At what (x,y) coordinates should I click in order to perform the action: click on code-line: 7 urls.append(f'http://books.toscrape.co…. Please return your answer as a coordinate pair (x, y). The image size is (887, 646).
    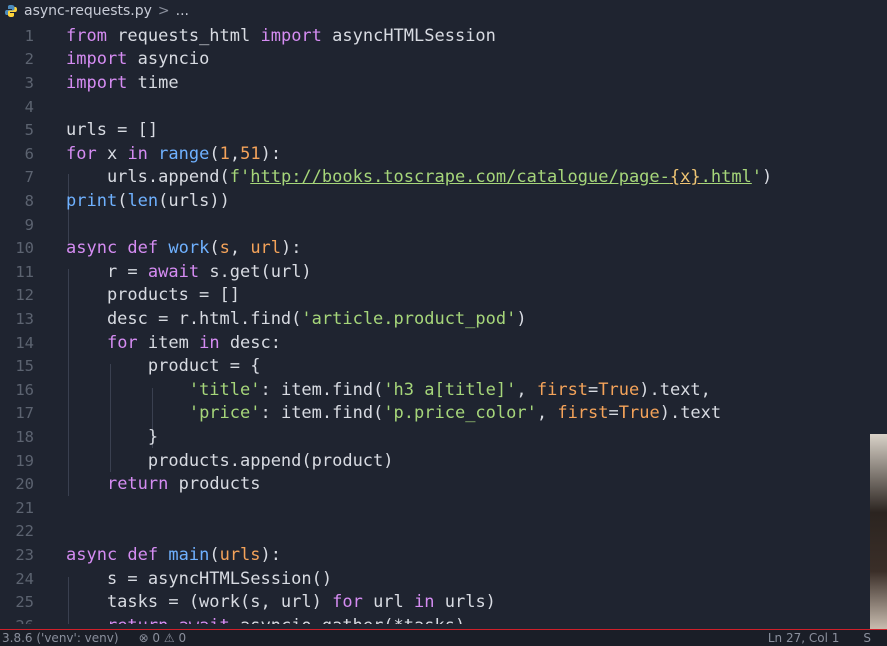
    Looking at the image, I should click on (443, 178).